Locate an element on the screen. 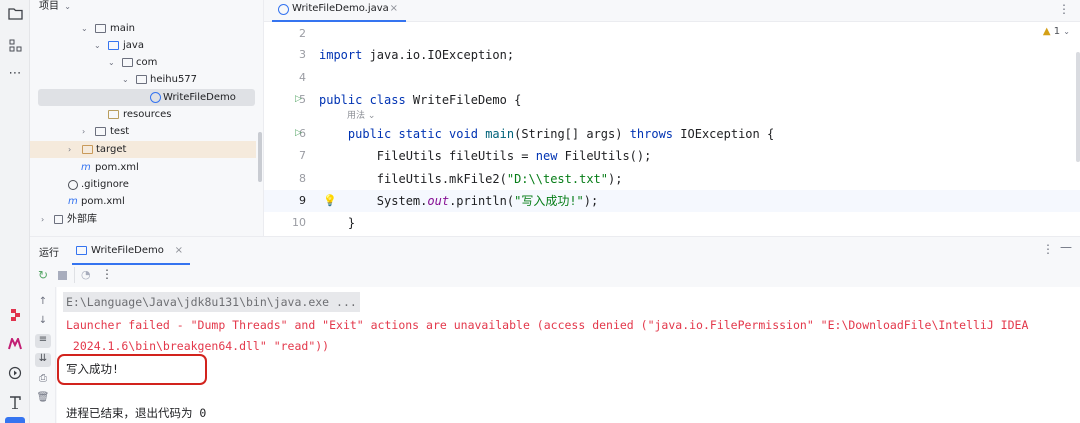  tree-item-label: test is located at coordinates (120, 131).